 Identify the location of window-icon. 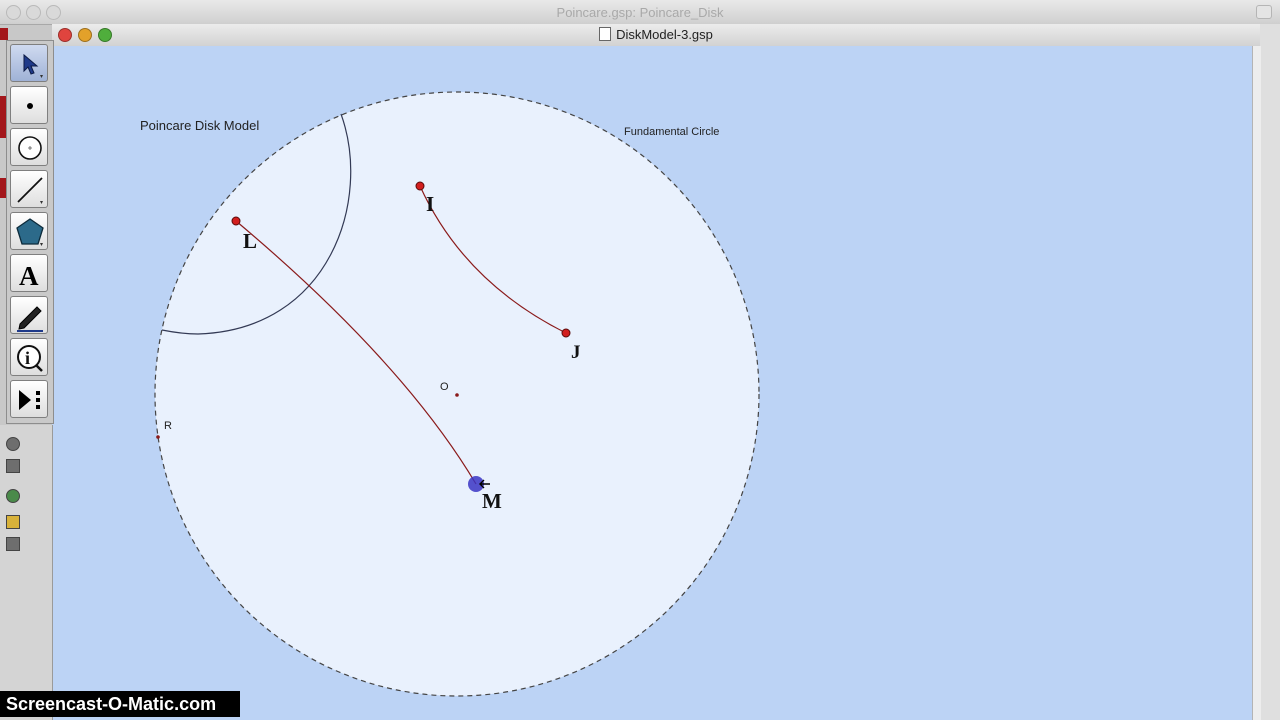
(13, 466).